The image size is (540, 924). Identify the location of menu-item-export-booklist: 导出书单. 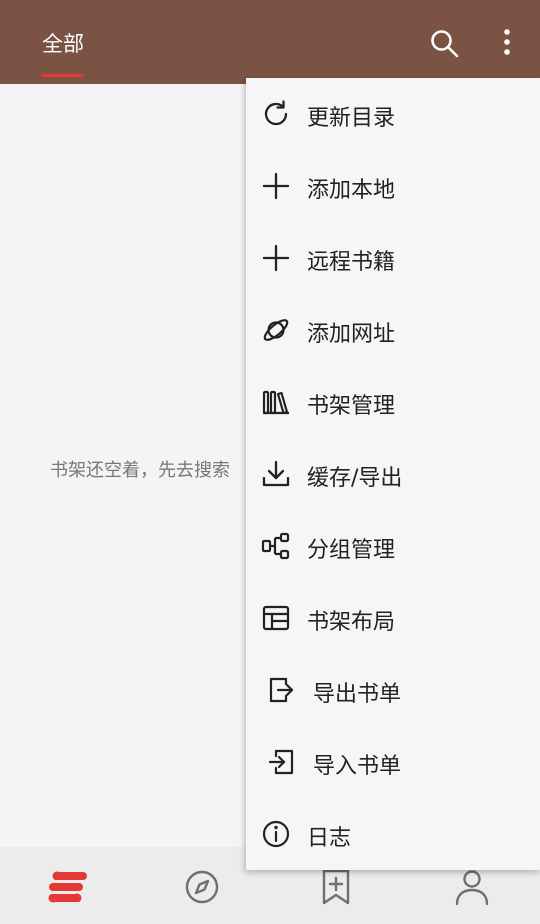
(393, 690).